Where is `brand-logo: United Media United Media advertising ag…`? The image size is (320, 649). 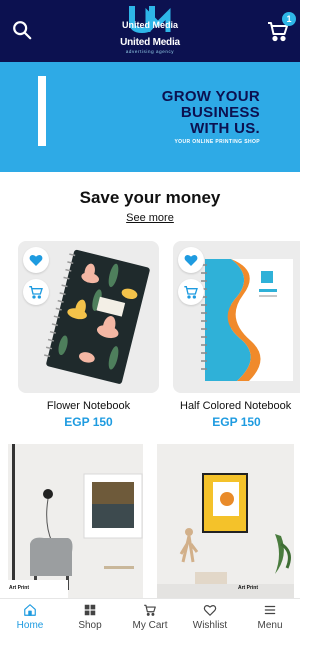
brand-logo: United Media United Media advertising ag… is located at coordinates (150, 32).